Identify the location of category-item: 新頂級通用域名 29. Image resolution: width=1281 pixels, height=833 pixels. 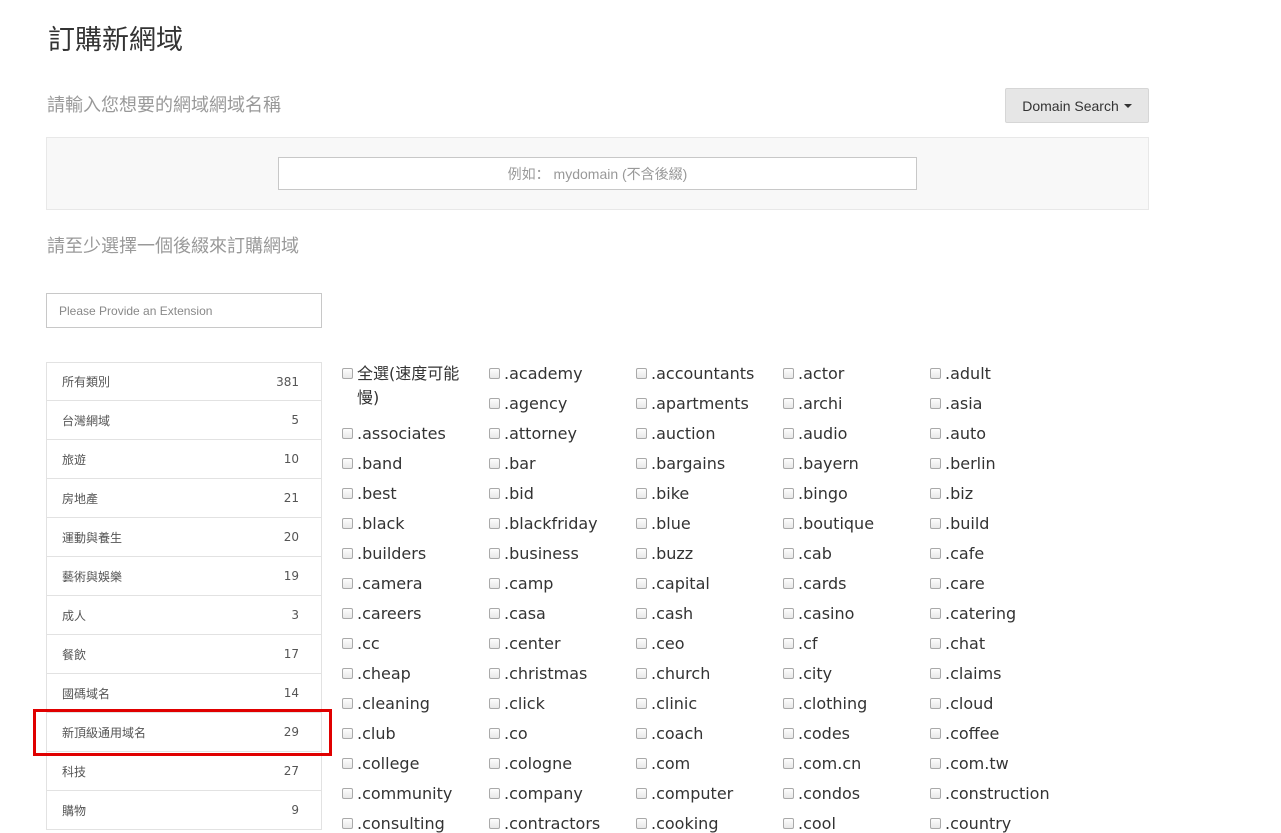
(184, 732).